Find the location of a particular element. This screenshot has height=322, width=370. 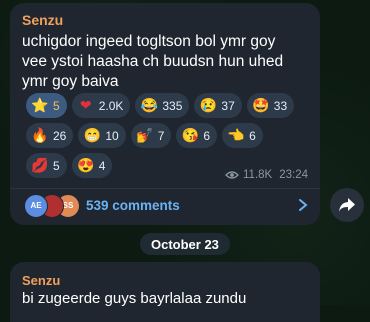

forward-arrow-icon is located at coordinates (347, 205).